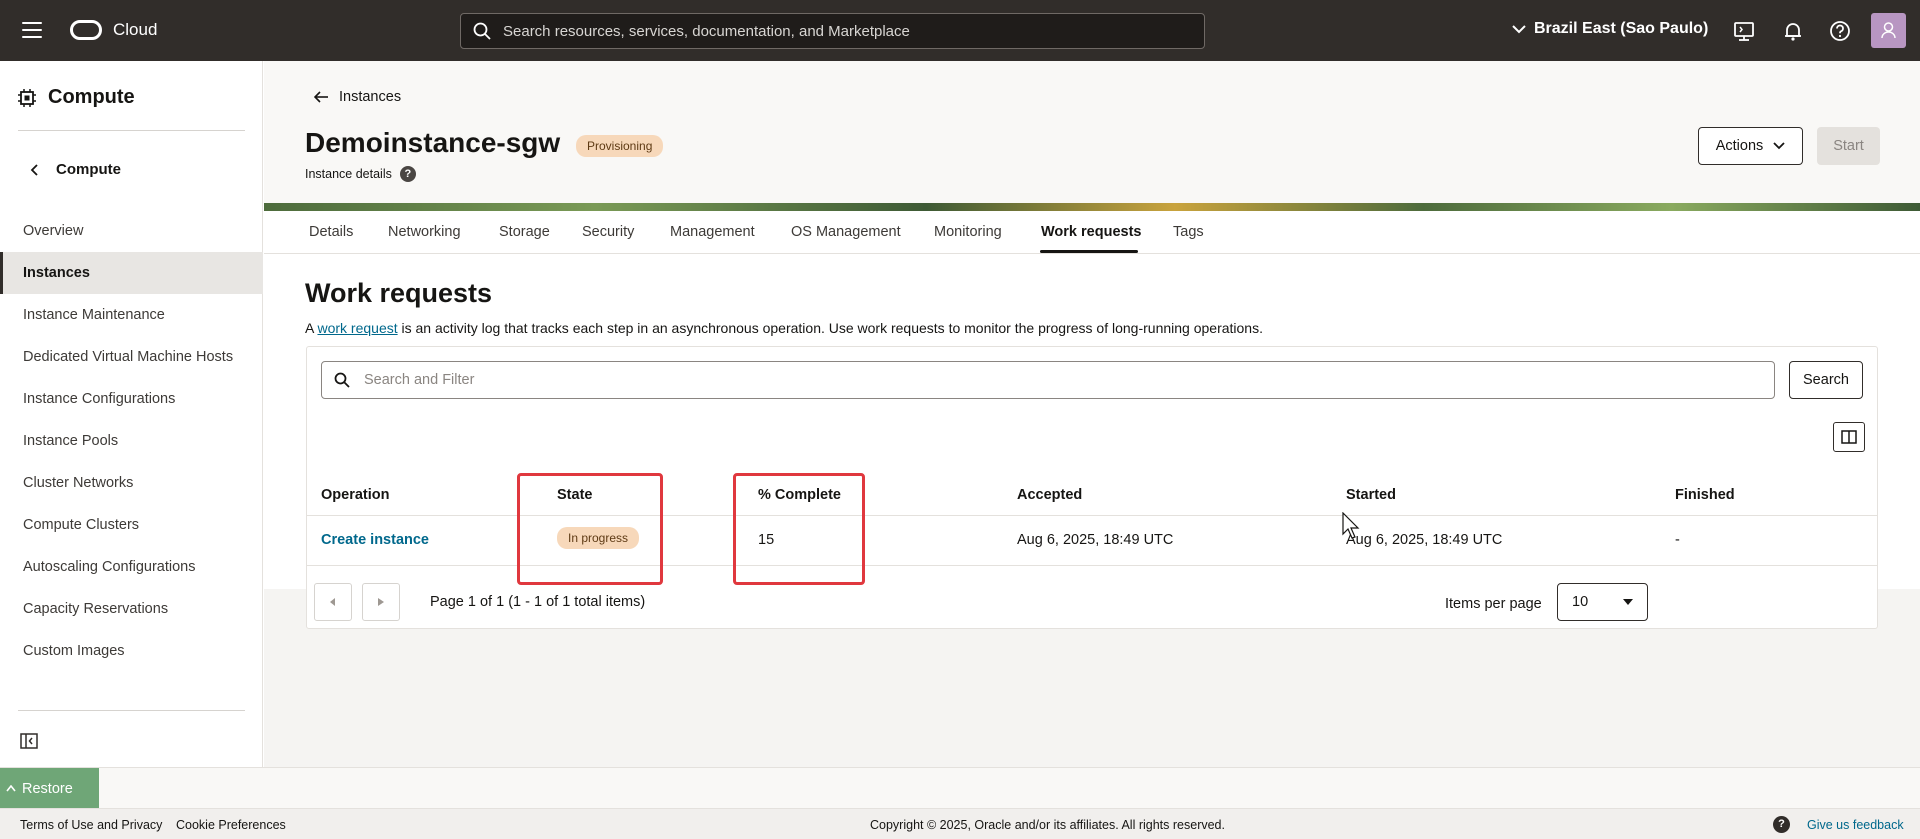  What do you see at coordinates (381, 602) in the screenshot?
I see `next-page-button` at bounding box center [381, 602].